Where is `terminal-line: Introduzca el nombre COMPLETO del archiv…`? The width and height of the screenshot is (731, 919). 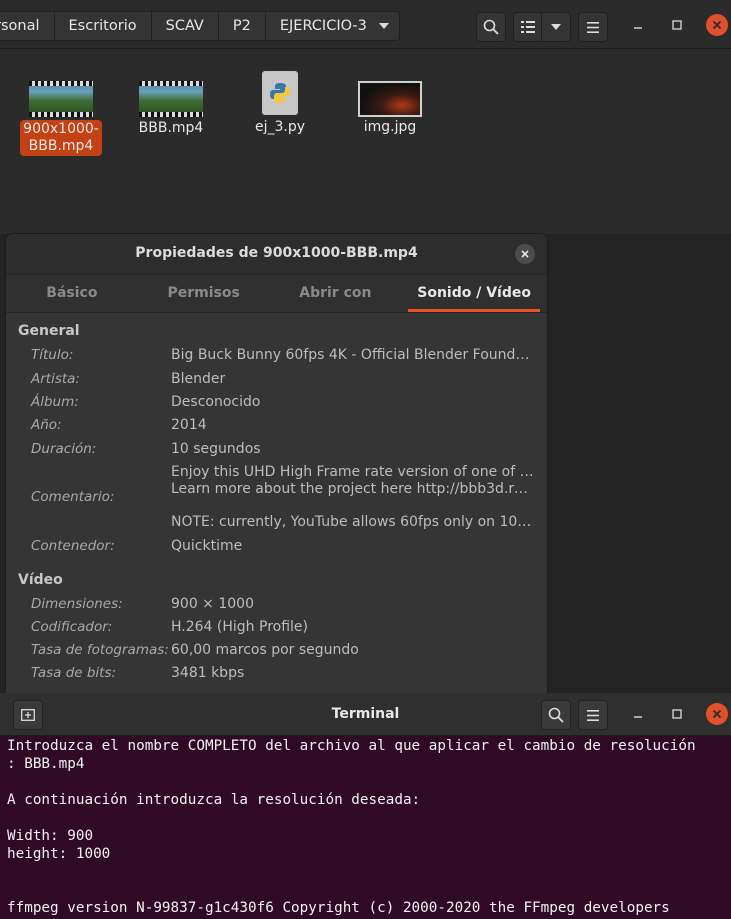 terminal-line: Introduzca el nombre COMPLETO del archiv… is located at coordinates (351, 746).